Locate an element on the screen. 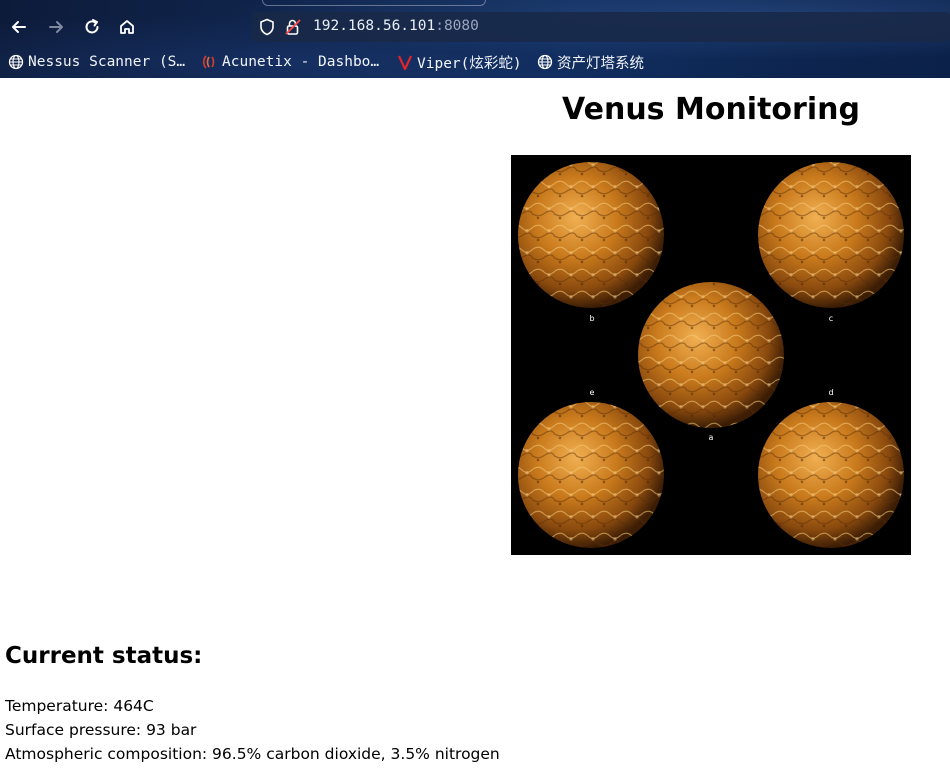  status-pressure: Surface pressure: 93 bar is located at coordinates (101, 730).